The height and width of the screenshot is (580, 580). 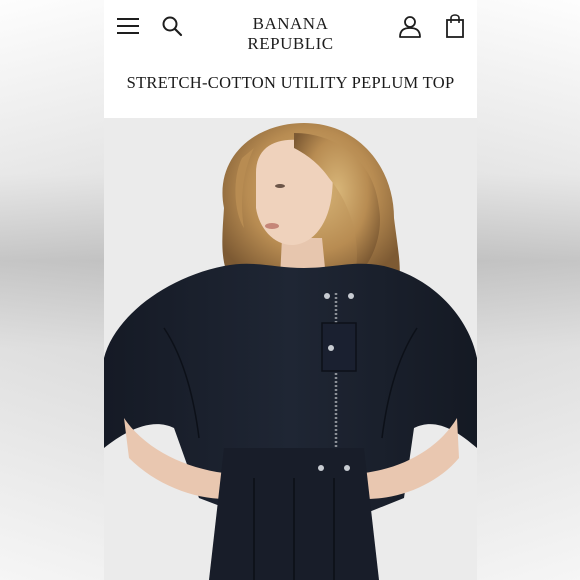 I want to click on account-icon, so click(x=410, y=26).